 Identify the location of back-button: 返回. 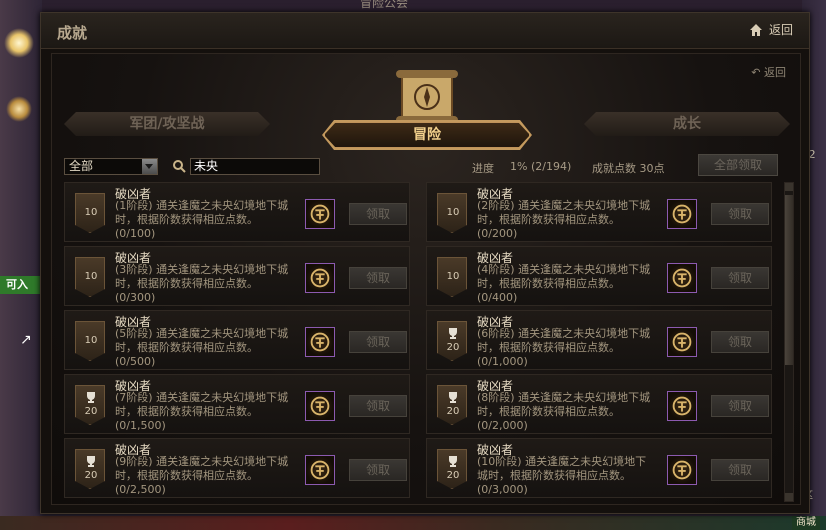
(781, 29).